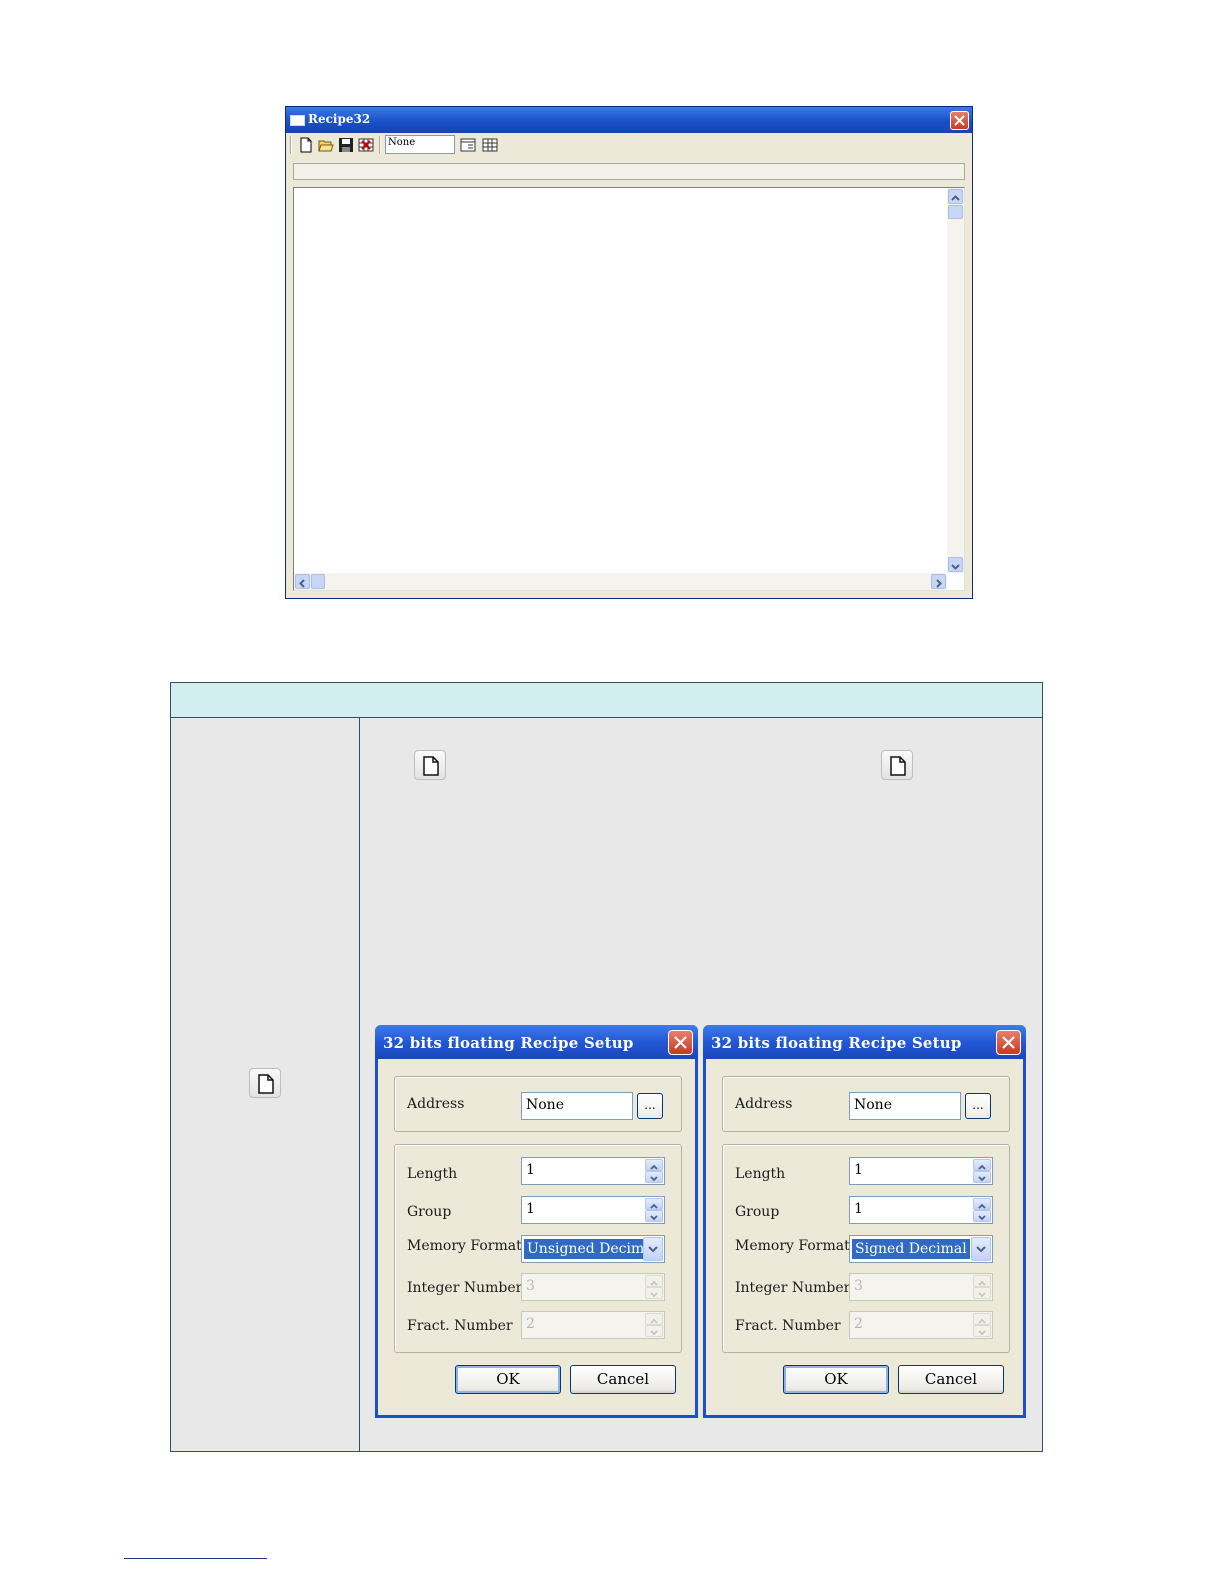 This screenshot has width=1224, height=1584. I want to click on scroll-right-button, so click(938, 581).